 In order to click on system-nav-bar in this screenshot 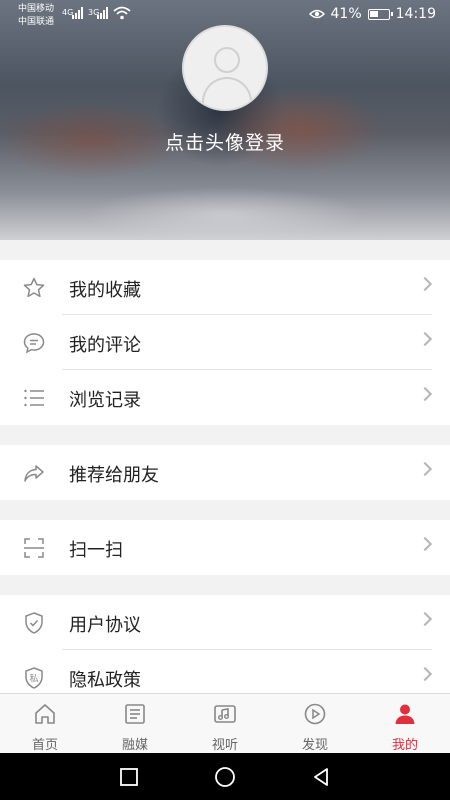, I will do `click(225, 776)`.